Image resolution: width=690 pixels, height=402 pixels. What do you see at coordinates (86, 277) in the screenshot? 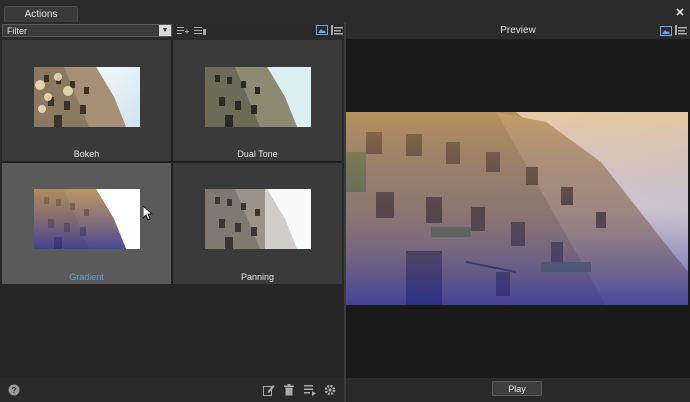
I see `action-label: Gradient` at bounding box center [86, 277].